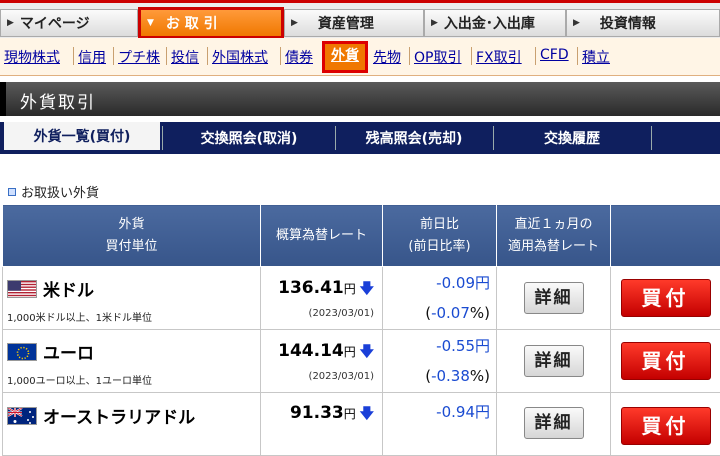  I want to click on rate-cell: 91.33円 🡇, so click(322, 424).